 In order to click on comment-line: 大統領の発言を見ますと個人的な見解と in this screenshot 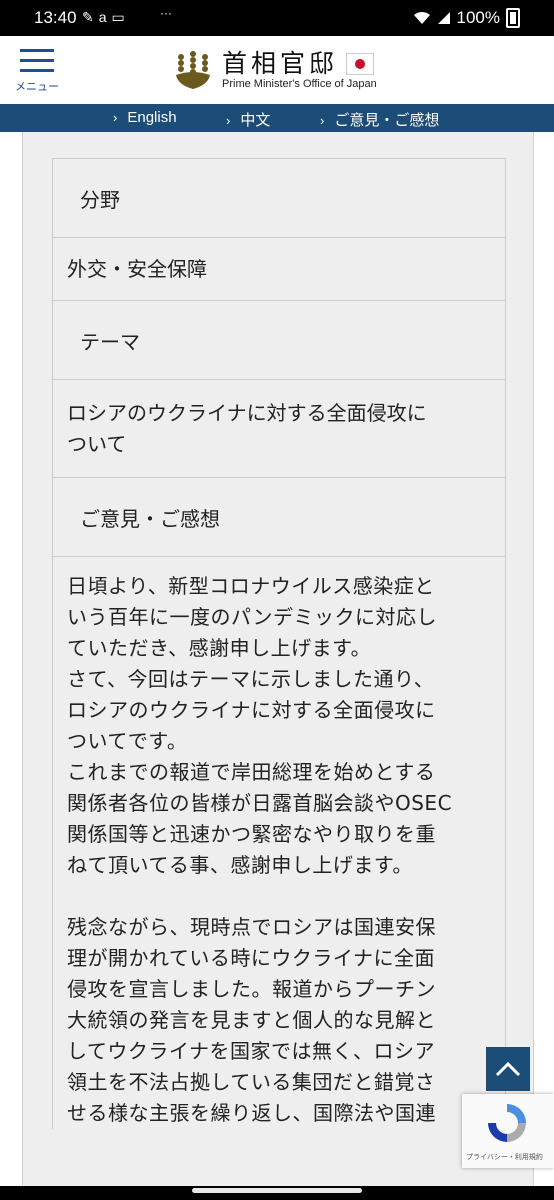, I will do `click(251, 1020)`.